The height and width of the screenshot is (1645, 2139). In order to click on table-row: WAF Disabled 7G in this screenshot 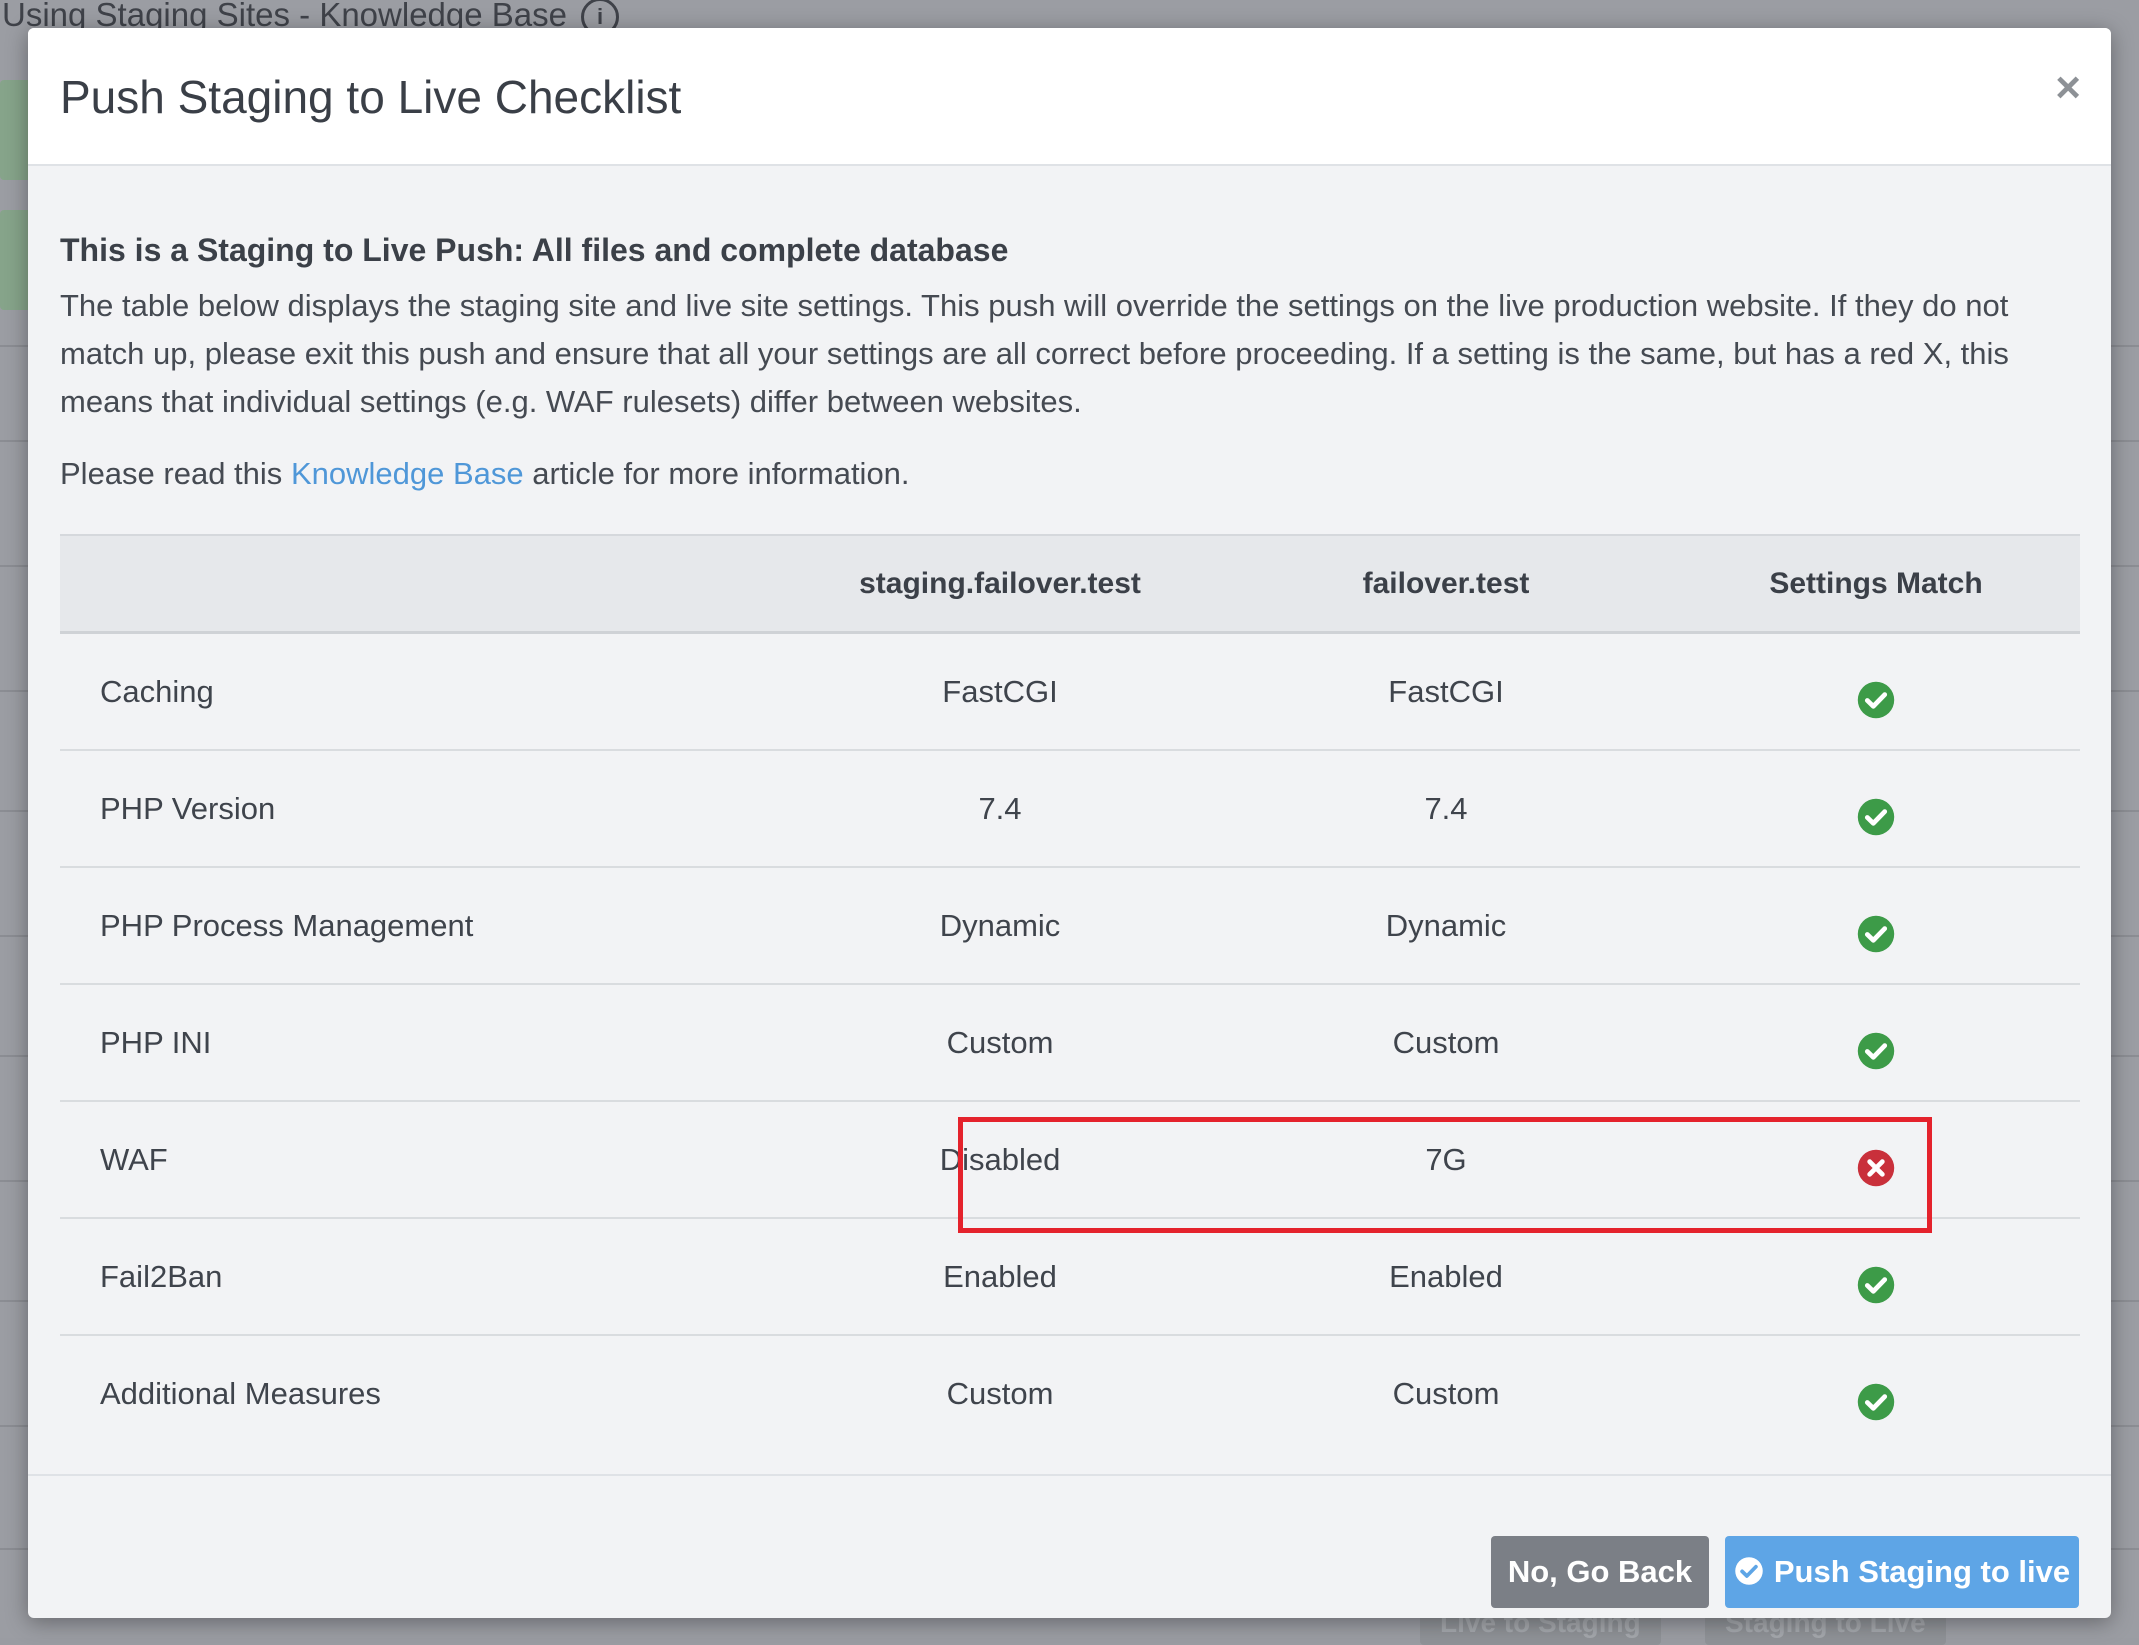, I will do `click(1070, 1160)`.